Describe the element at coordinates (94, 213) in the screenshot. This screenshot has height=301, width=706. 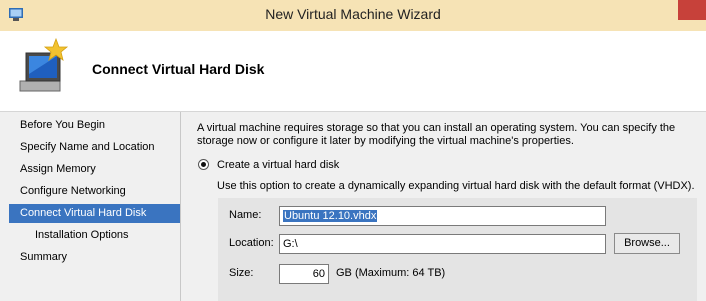
I see `nav-item-connect-virtual-hard-disk: Connect Virtual Hard Disk` at that location.